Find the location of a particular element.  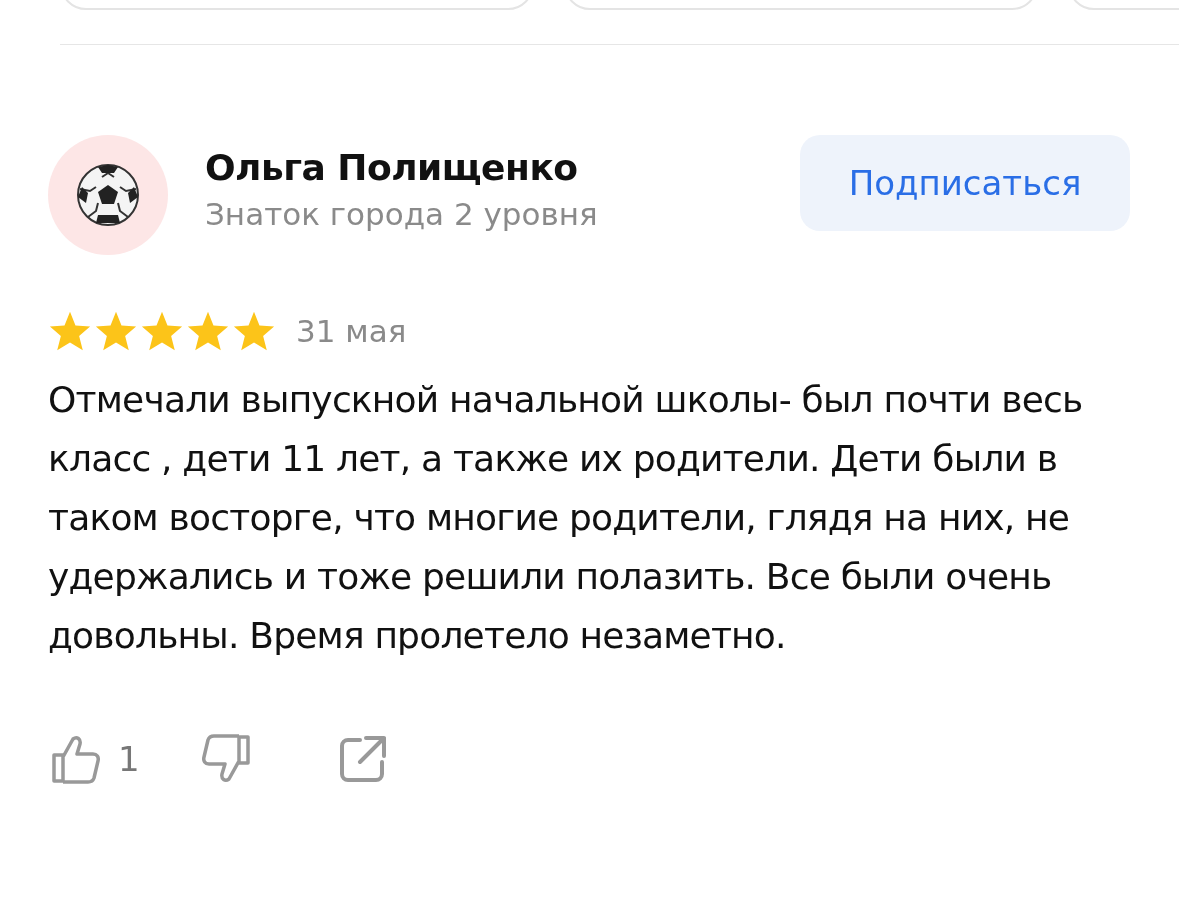

share-icon is located at coordinates (362, 759).